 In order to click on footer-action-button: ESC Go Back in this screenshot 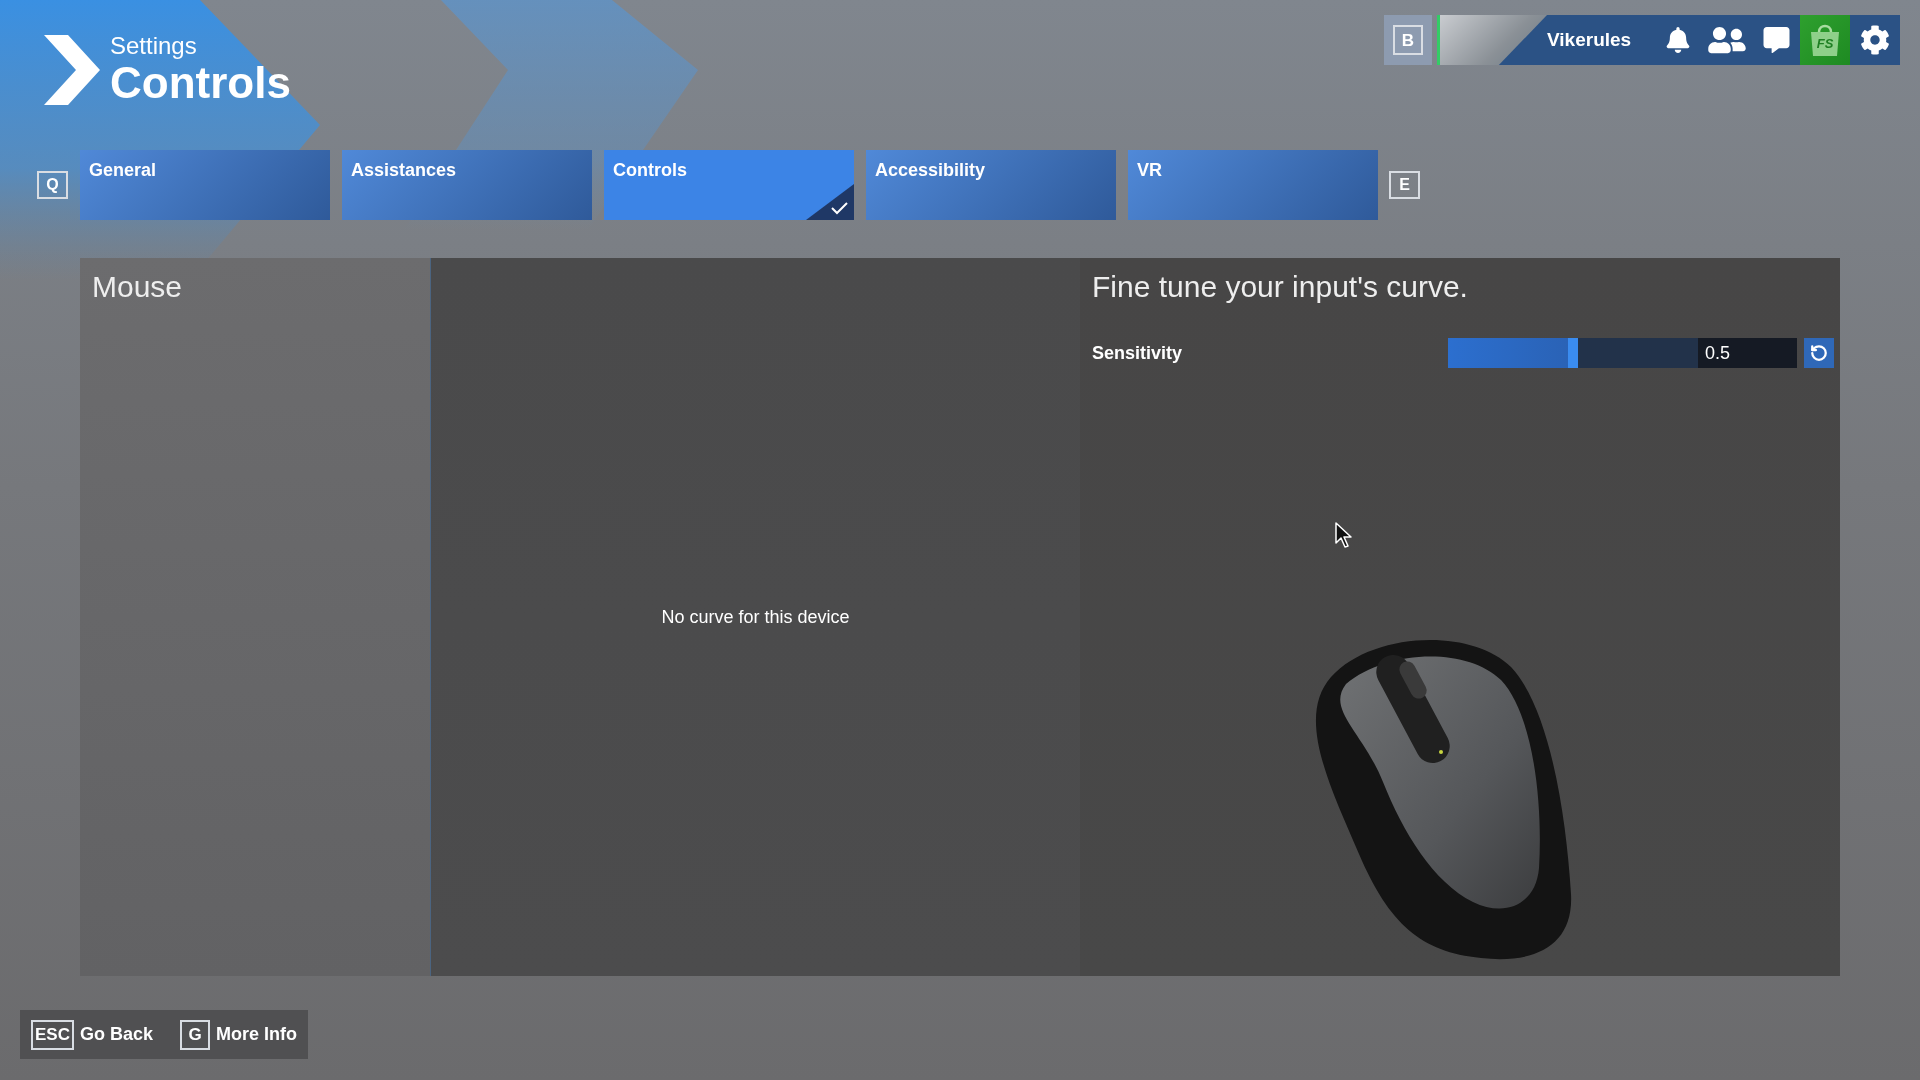, I will do `click(92, 1034)`.